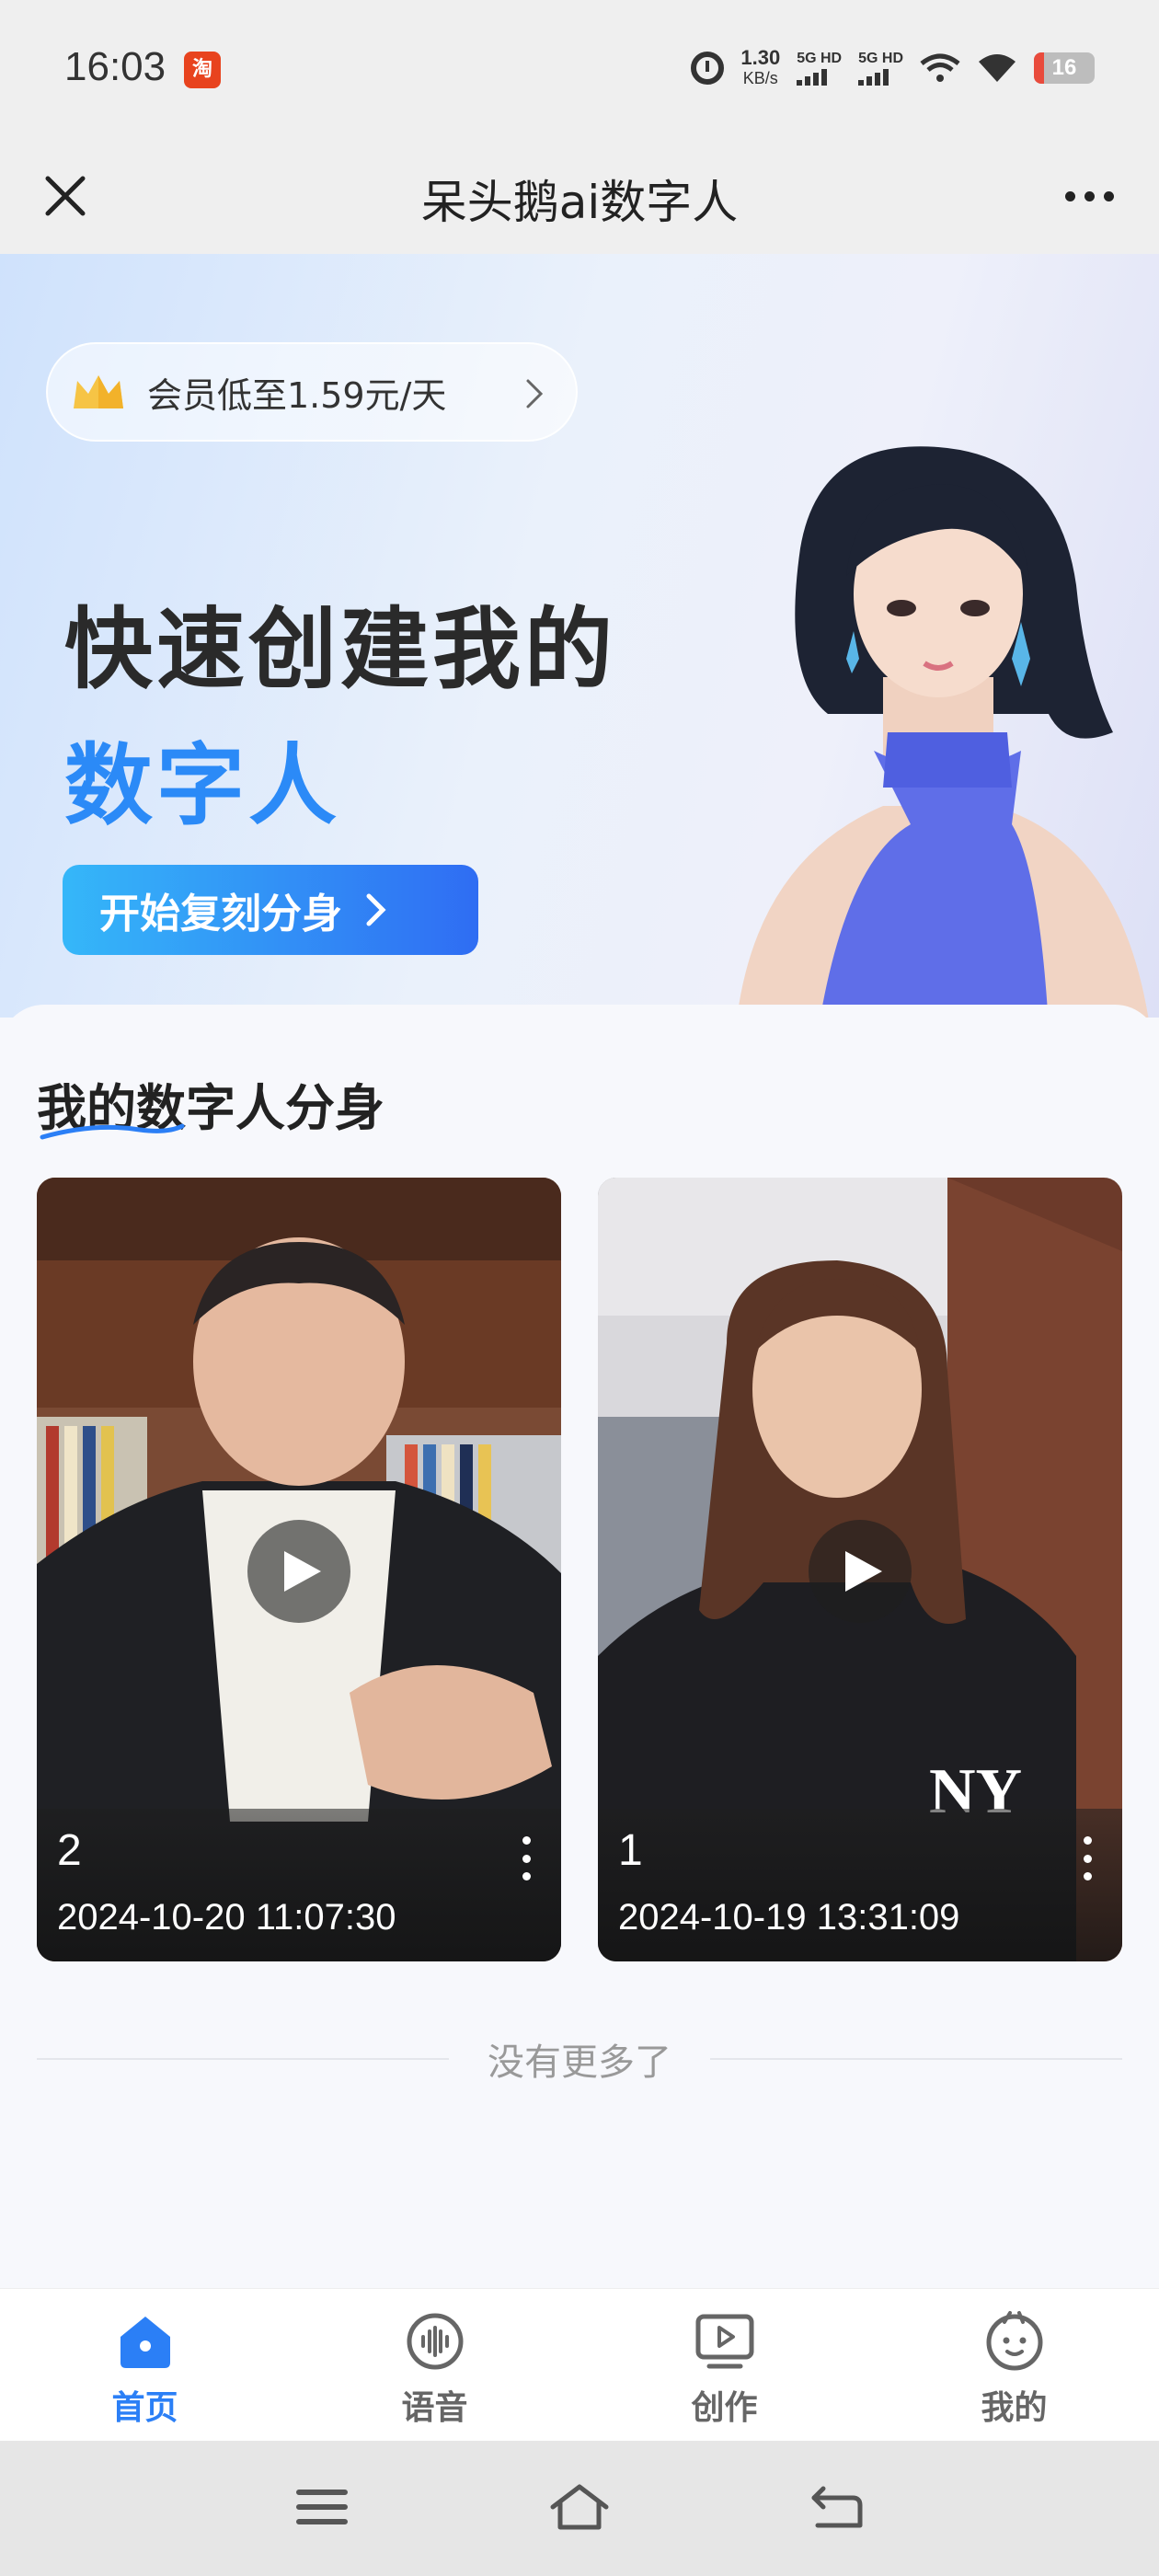 Image resolution: width=1159 pixels, height=2576 pixels. What do you see at coordinates (760, 57) in the screenshot?
I see `network-speed-value: 1.30` at bounding box center [760, 57].